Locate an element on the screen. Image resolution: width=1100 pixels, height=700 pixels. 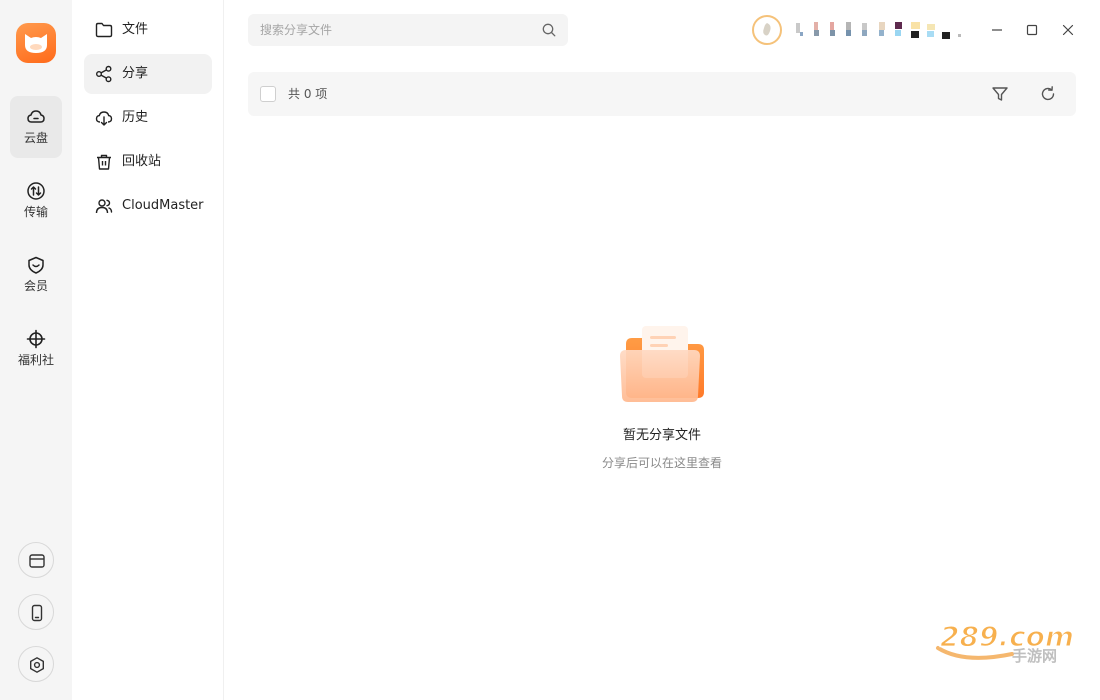
user-avatar is located at coordinates (767, 30).